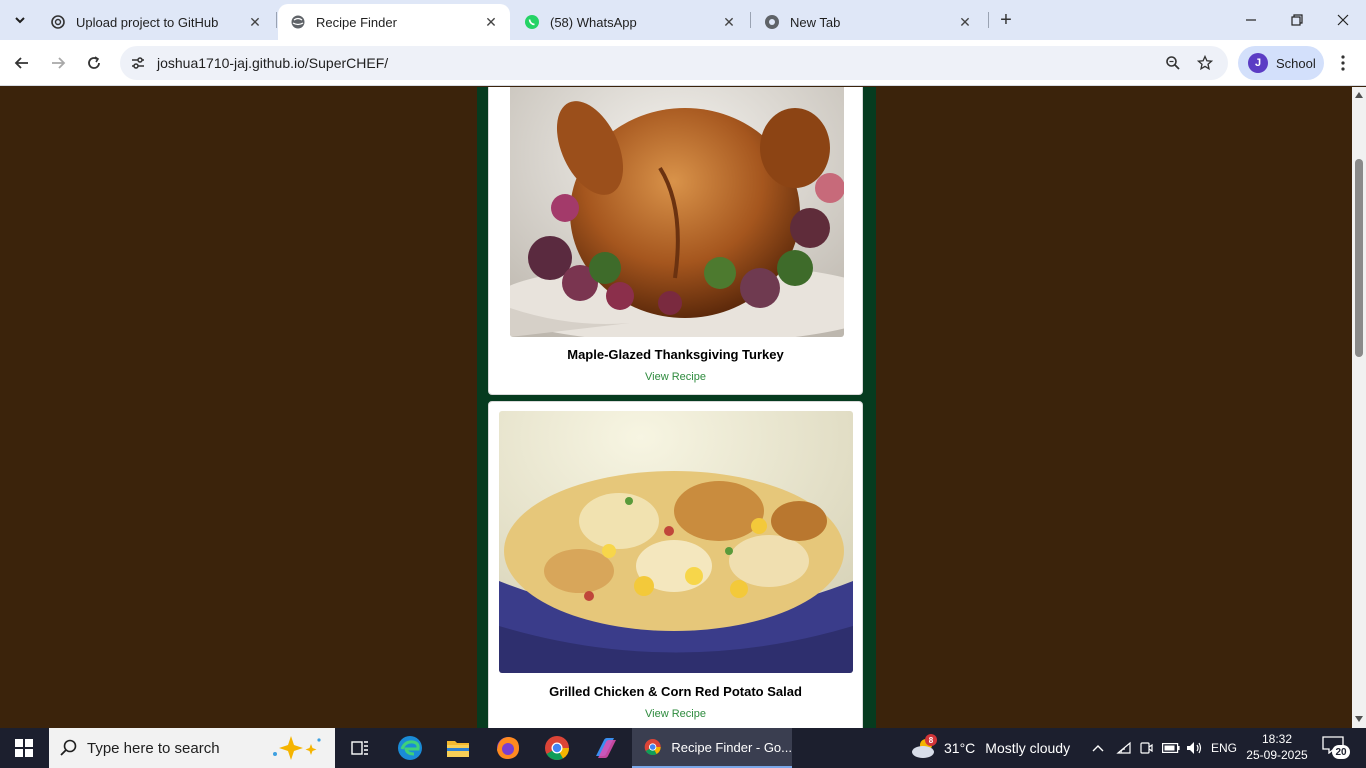  I want to click on scroll-down-icon, so click(1359, 719).